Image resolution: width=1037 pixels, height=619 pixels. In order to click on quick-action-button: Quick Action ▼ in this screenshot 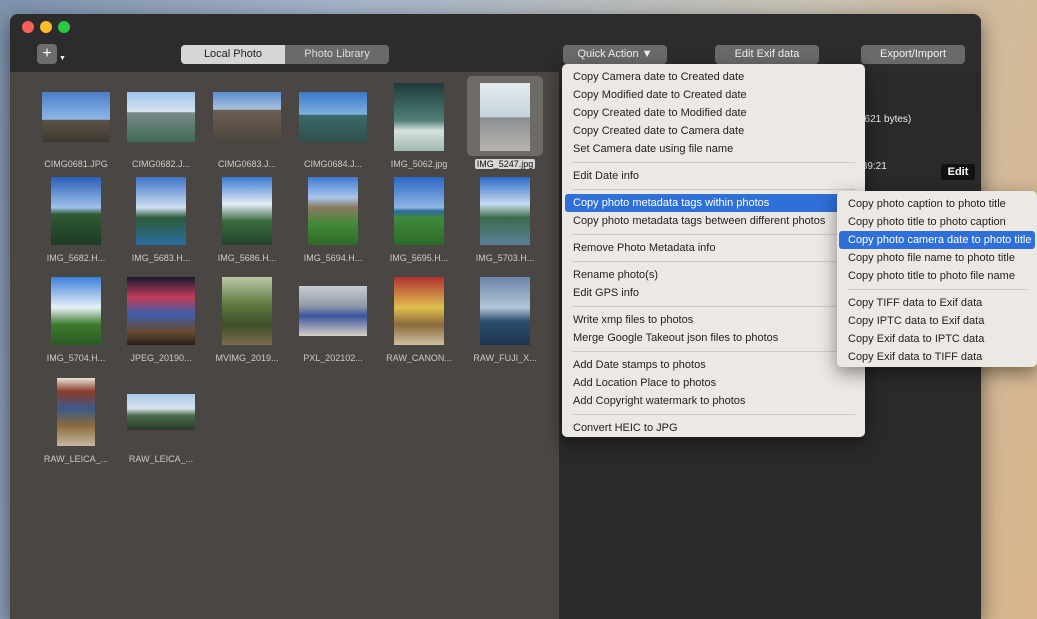, I will do `click(615, 54)`.